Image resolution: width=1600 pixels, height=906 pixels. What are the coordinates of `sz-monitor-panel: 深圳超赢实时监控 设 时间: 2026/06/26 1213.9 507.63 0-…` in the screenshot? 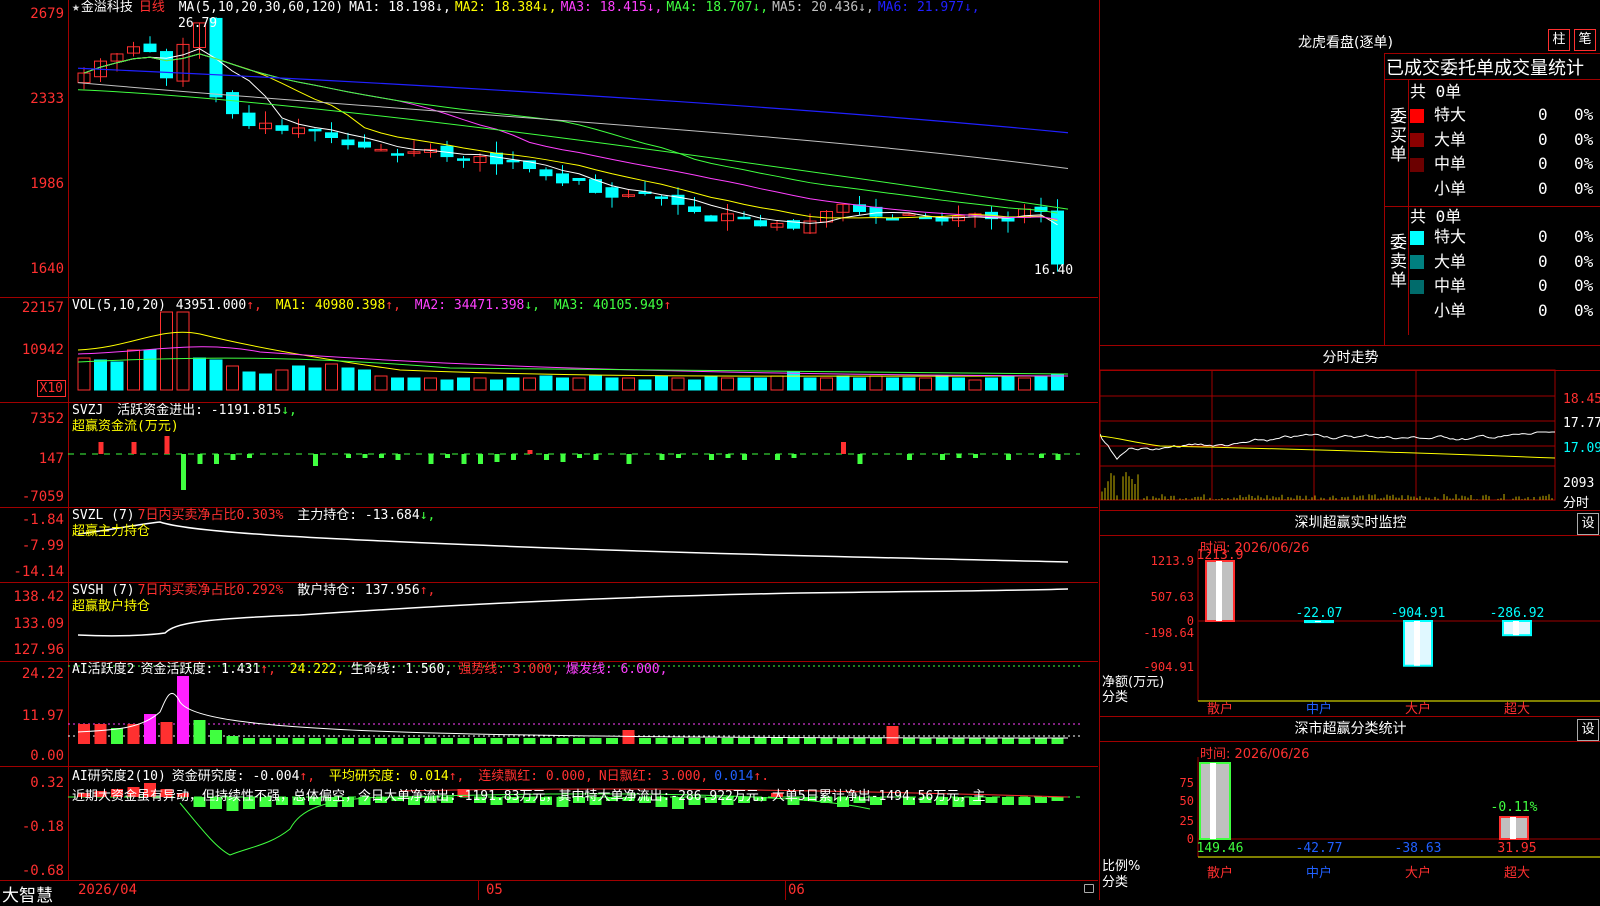 It's located at (1350, 614).